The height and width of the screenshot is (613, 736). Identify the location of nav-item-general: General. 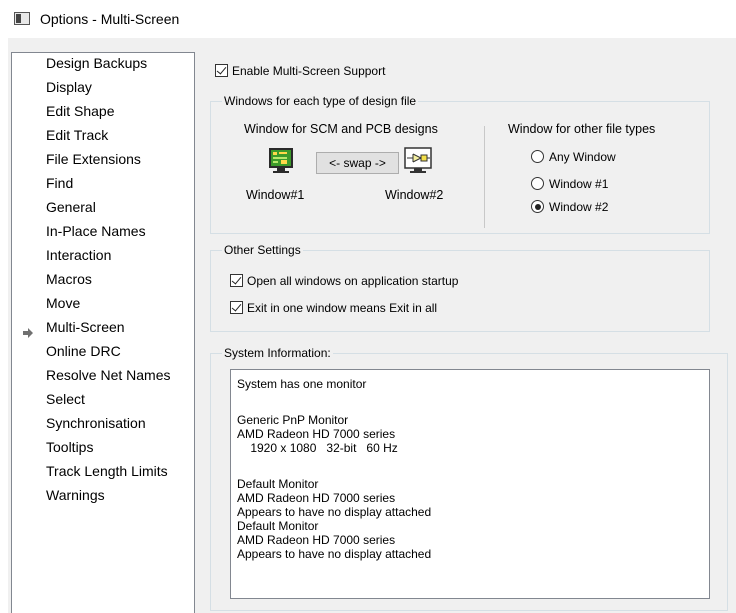
(71, 207).